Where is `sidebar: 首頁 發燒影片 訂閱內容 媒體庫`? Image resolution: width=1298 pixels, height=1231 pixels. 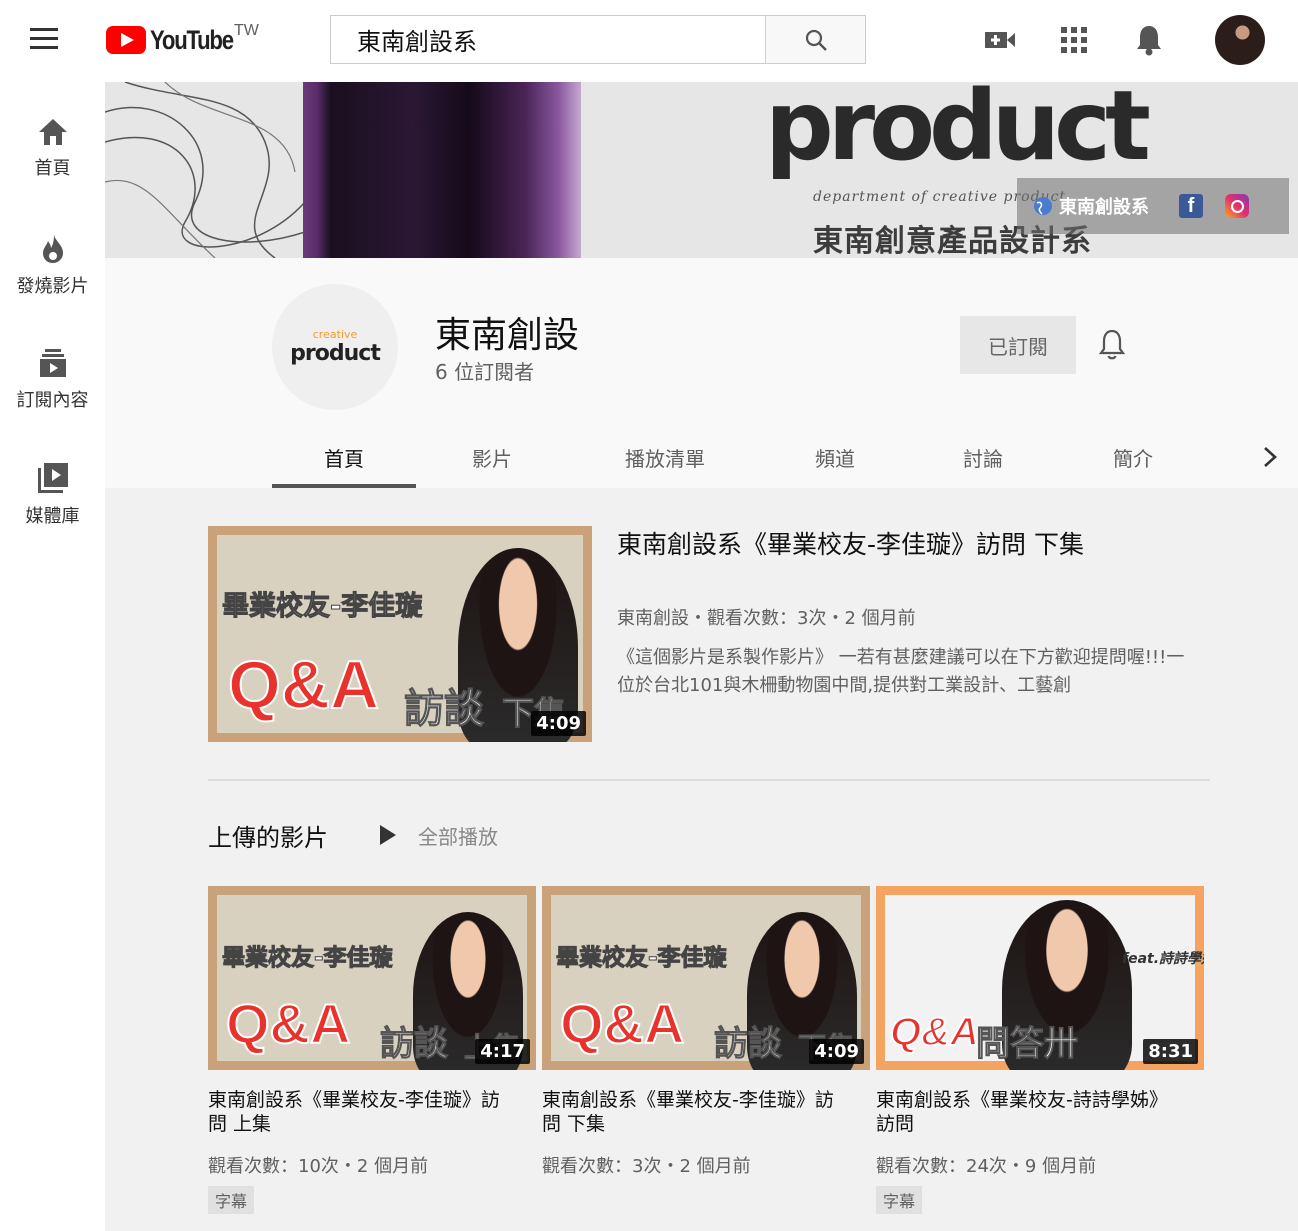 sidebar: 首頁 發燒影片 訂閱內容 媒體庫 is located at coordinates (52, 656).